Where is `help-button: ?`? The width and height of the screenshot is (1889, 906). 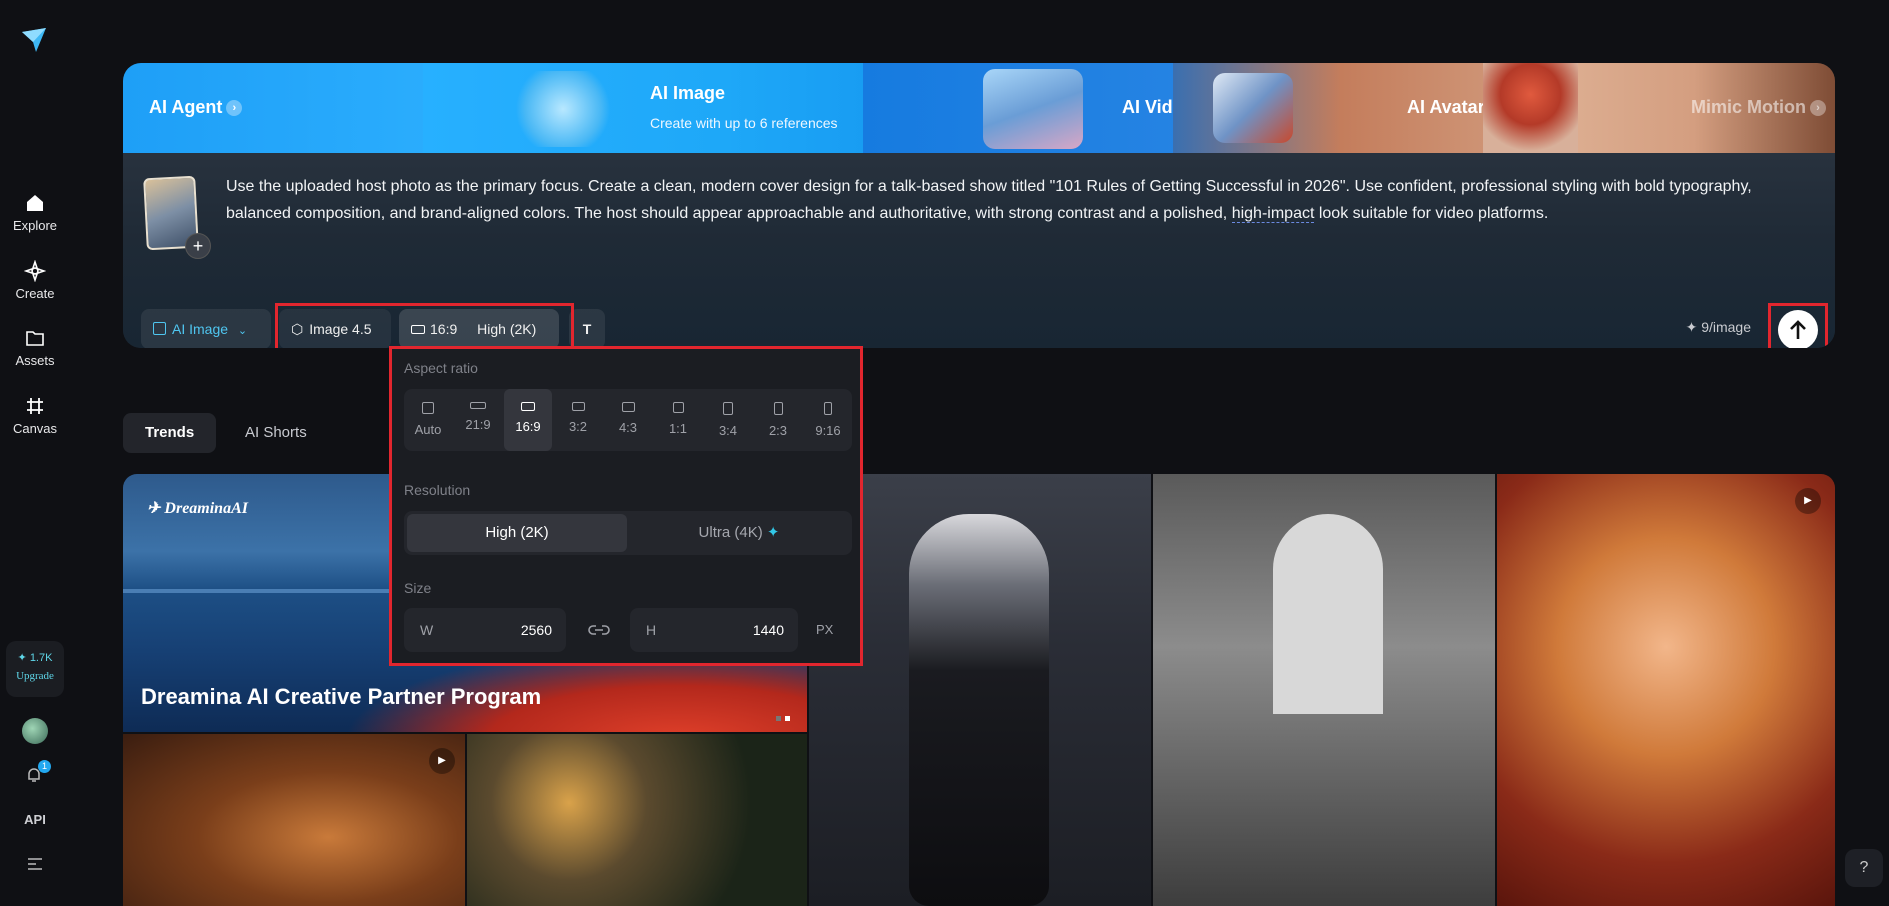
help-button: ? is located at coordinates (1864, 868).